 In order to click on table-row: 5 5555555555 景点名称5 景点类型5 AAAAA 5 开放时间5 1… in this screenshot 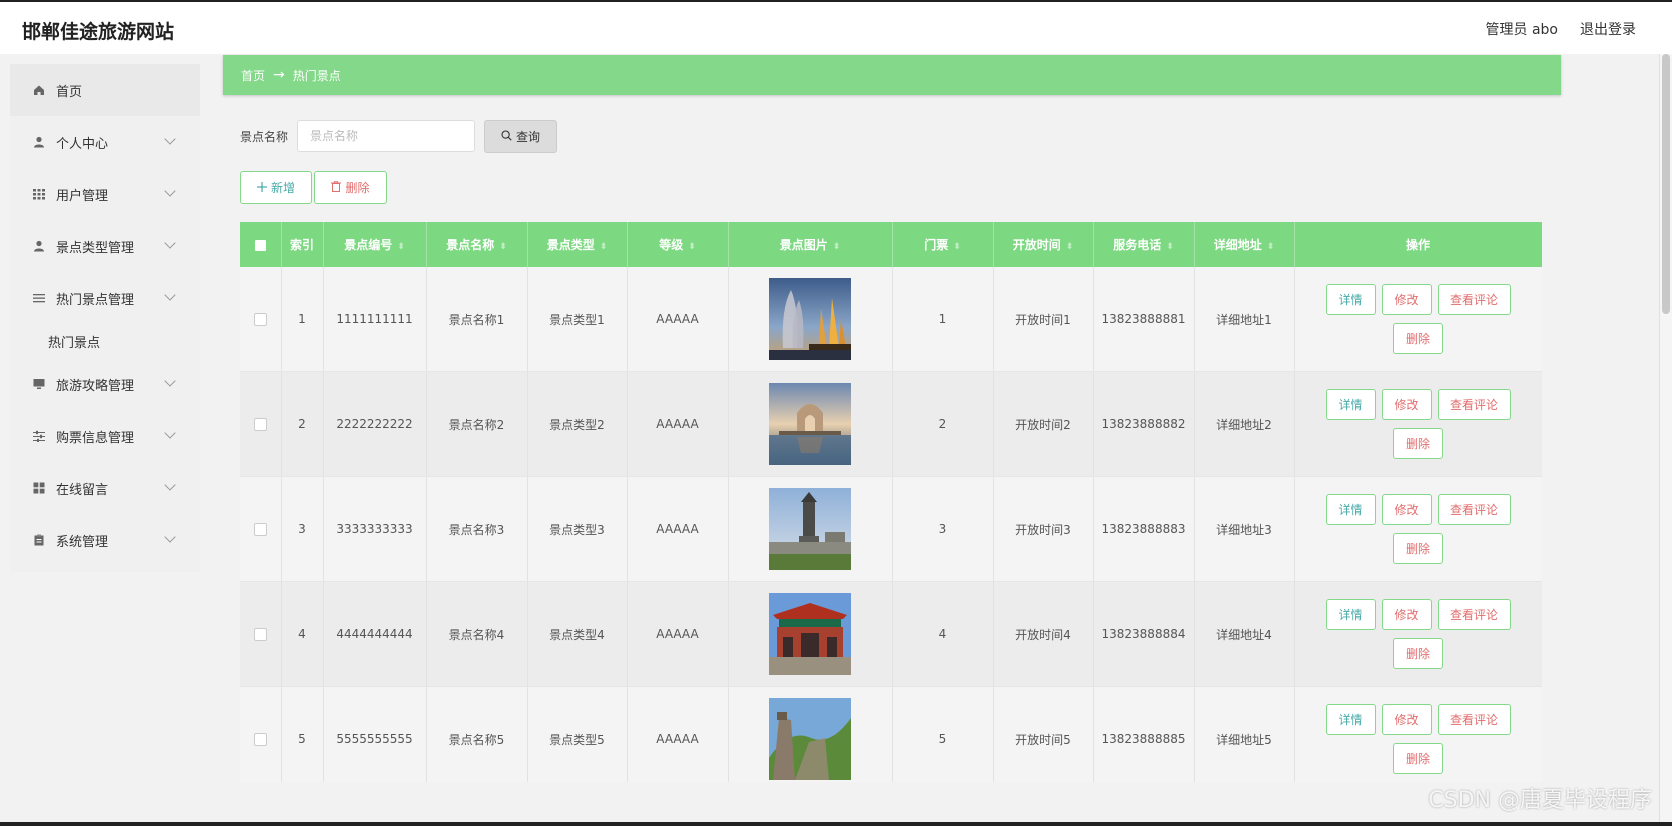, I will do `click(891, 734)`.